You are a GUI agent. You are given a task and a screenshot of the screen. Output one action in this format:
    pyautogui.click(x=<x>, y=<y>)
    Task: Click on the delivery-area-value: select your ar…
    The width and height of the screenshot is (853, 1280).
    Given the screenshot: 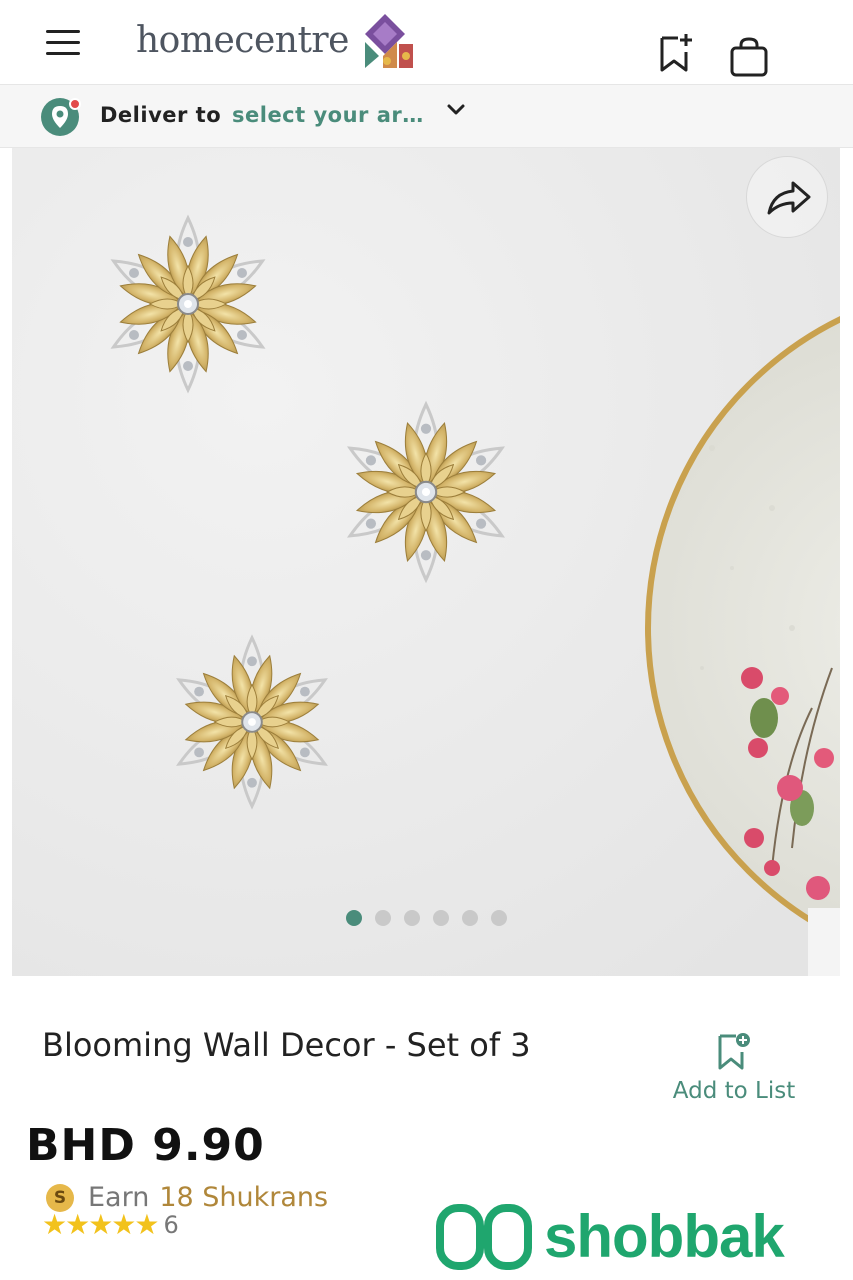 What is the action you would take?
    pyautogui.click(x=328, y=115)
    